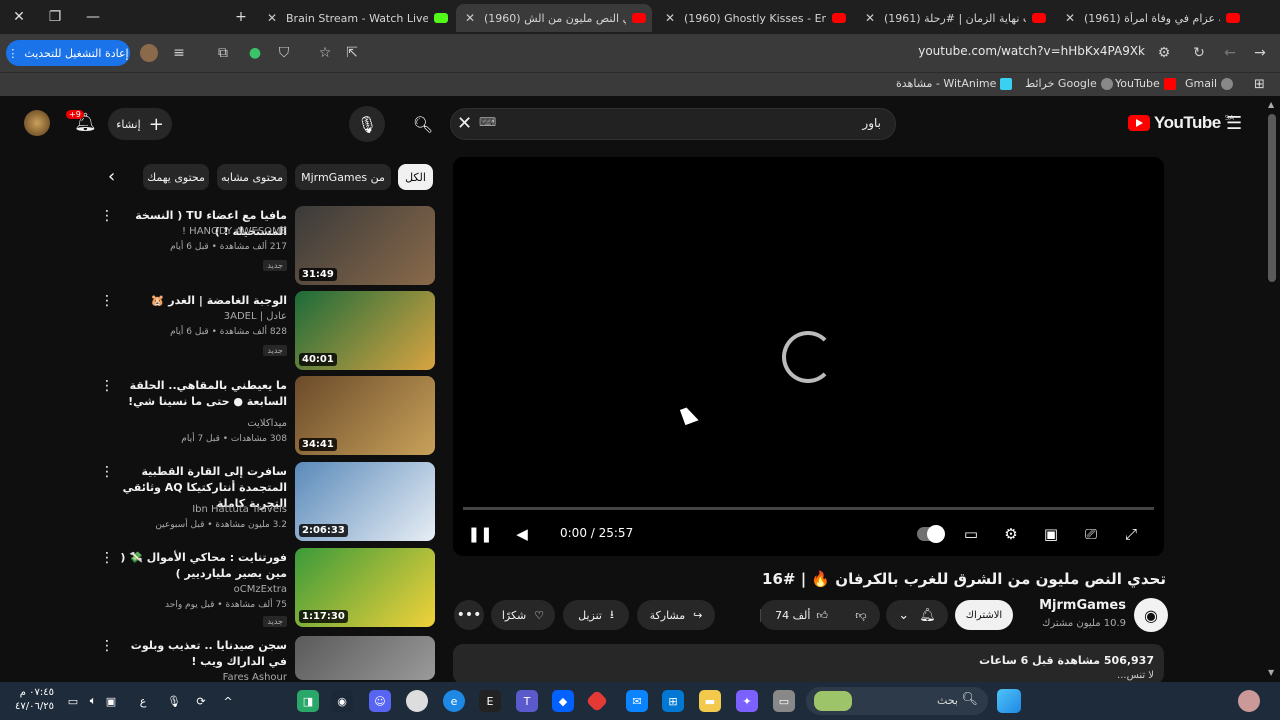 This screenshot has width=1280, height=720. What do you see at coordinates (1230, 53) in the screenshot?
I see `forward-icon: ←` at bounding box center [1230, 53].